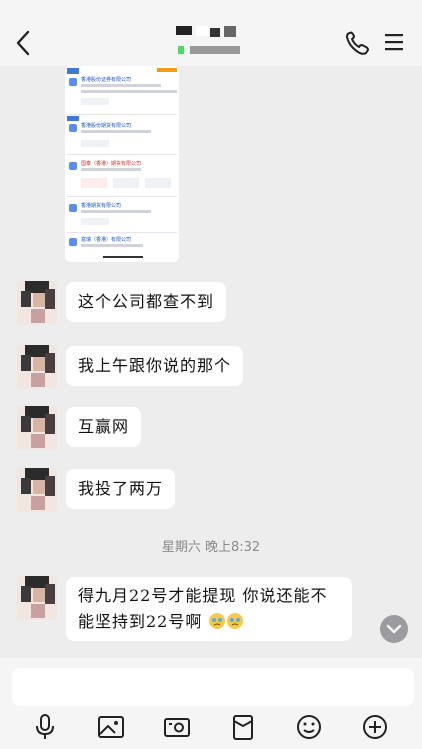  What do you see at coordinates (122, 135) in the screenshot?
I see `screenshot-row: 香港股份期货有限公司` at bounding box center [122, 135].